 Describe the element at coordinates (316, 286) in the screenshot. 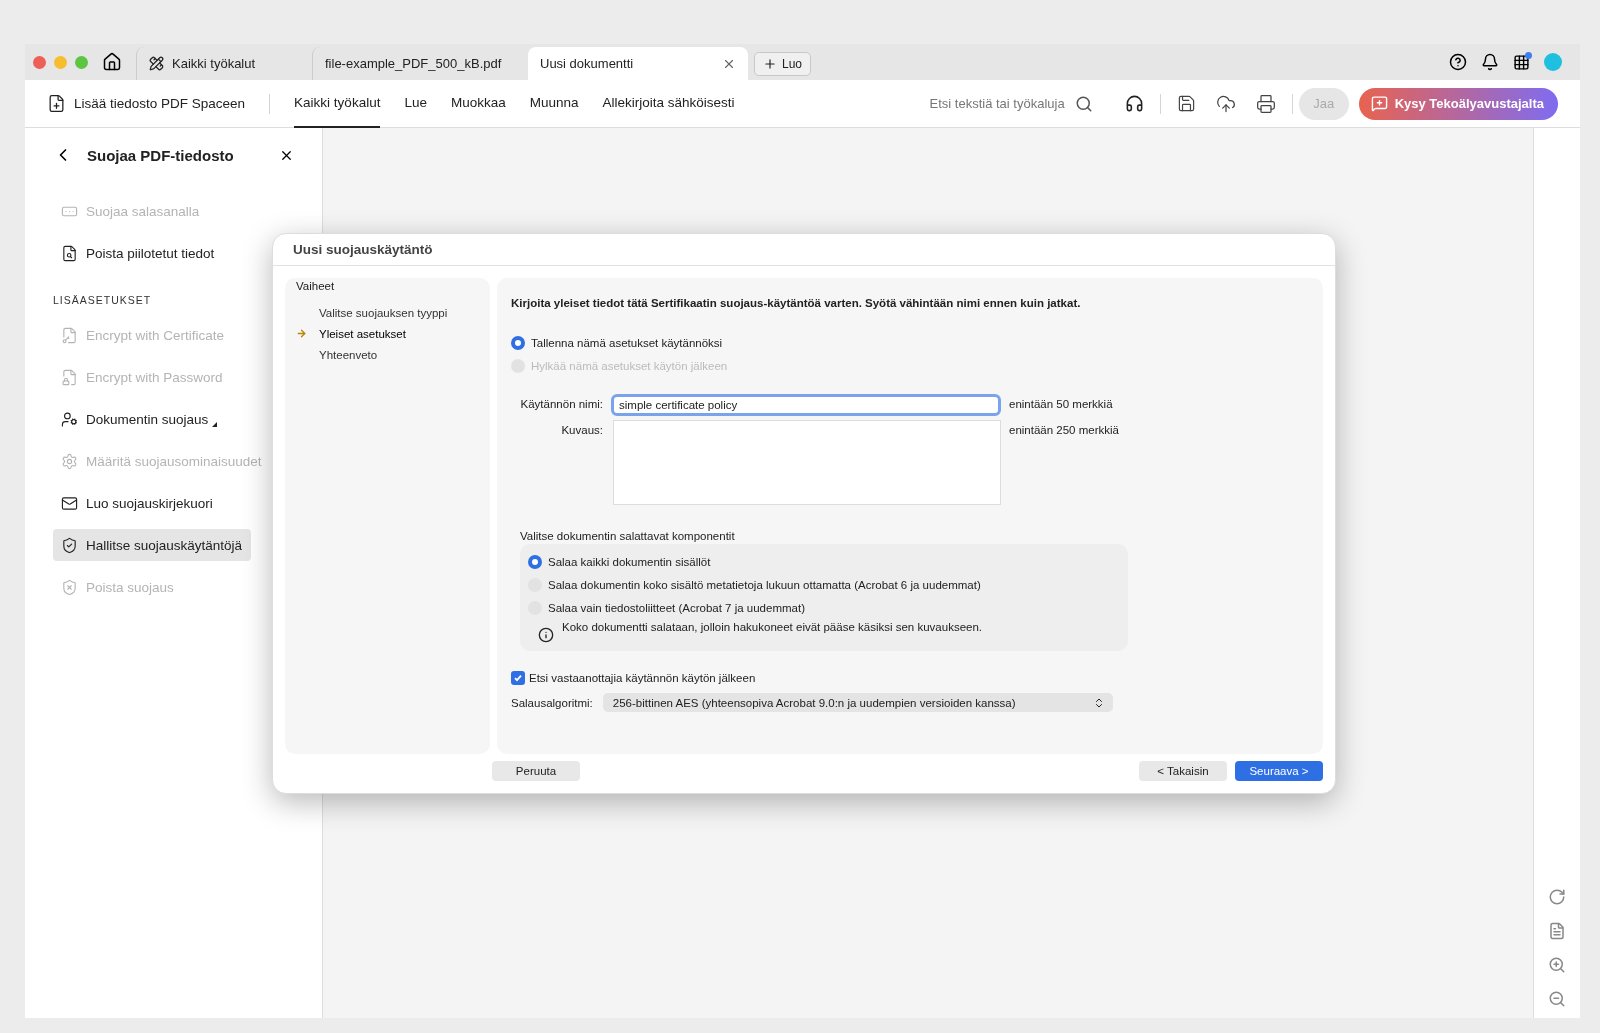

I see `steps-heading: Vaiheet` at that location.